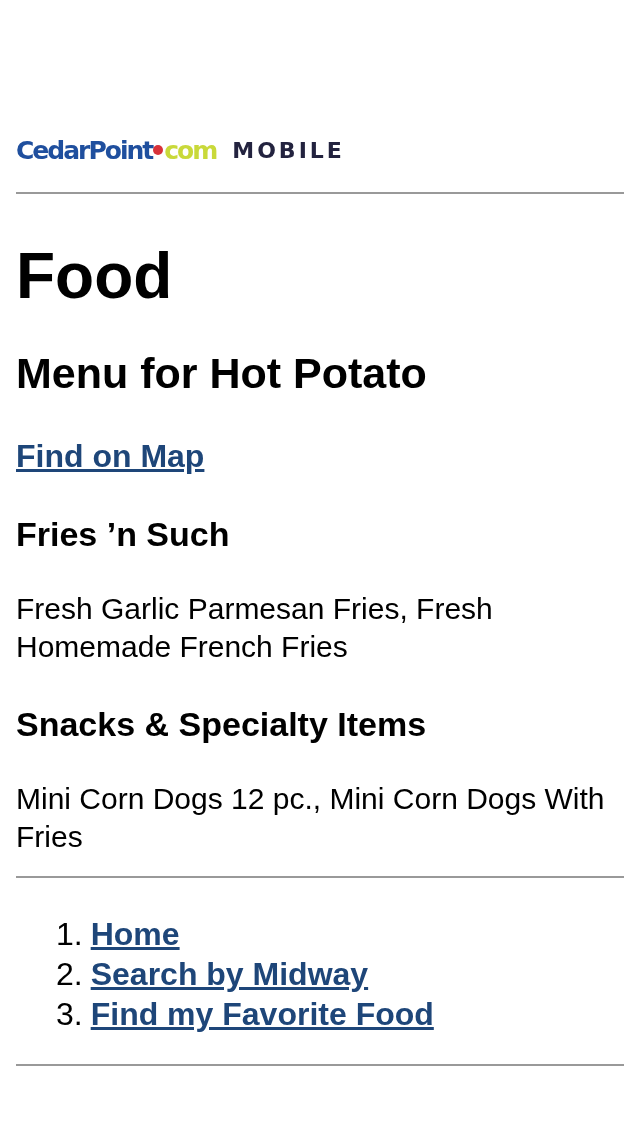 The image size is (640, 1136). What do you see at coordinates (69, 934) in the screenshot?
I see `list-number: 1.` at bounding box center [69, 934].